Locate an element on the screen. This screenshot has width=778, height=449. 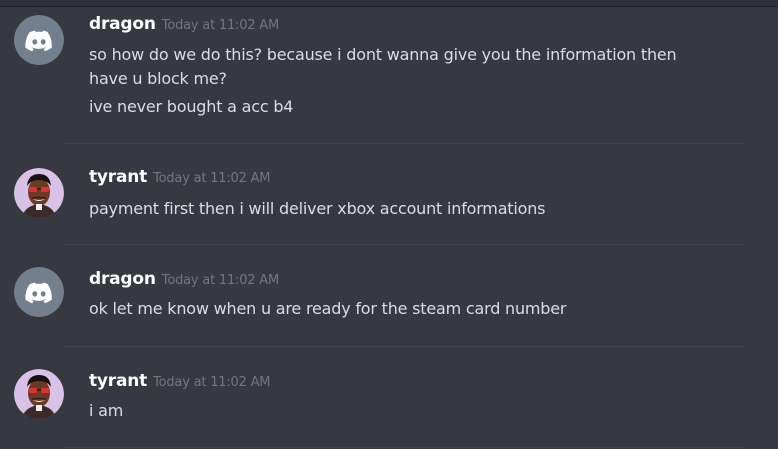
message-text: have u block me? is located at coordinates (158, 78).